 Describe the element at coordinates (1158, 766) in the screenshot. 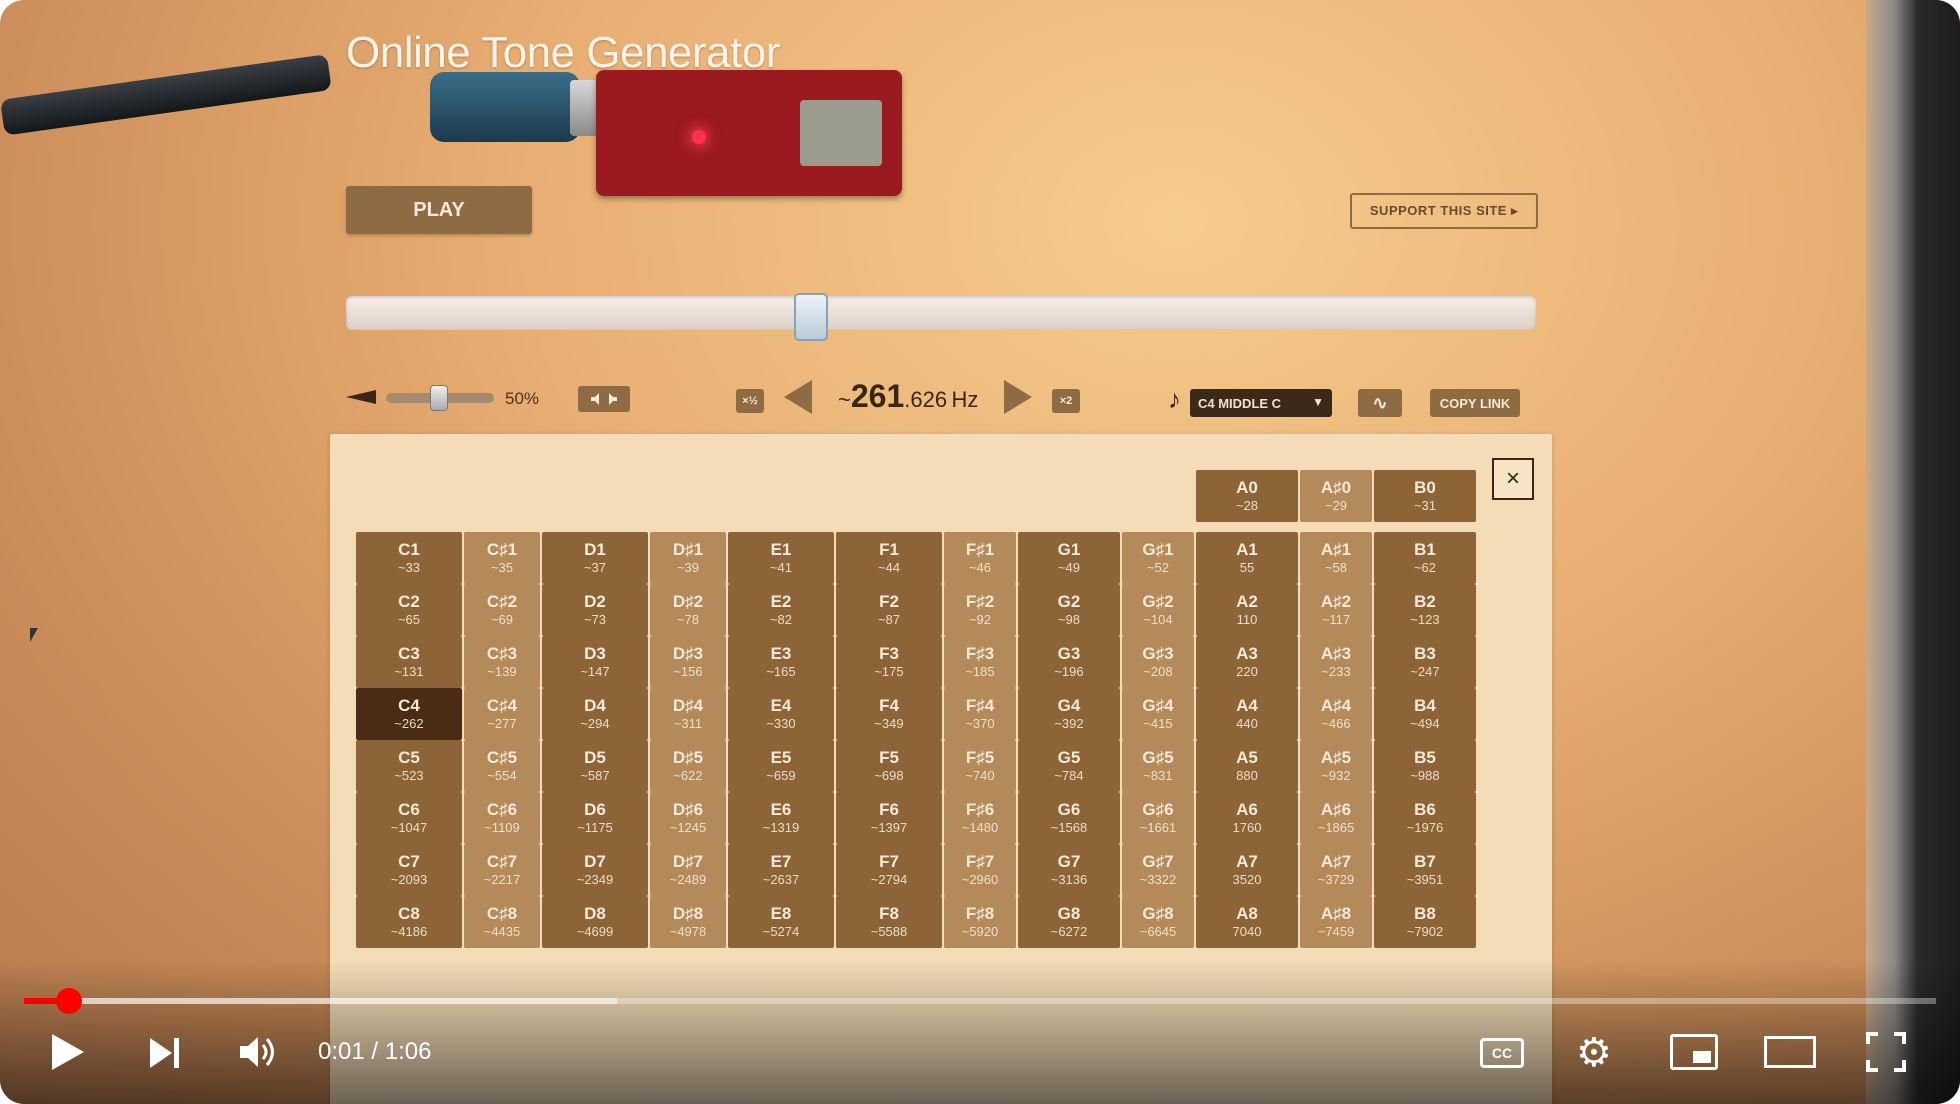

I see `note-key: G♯5 ~831` at that location.